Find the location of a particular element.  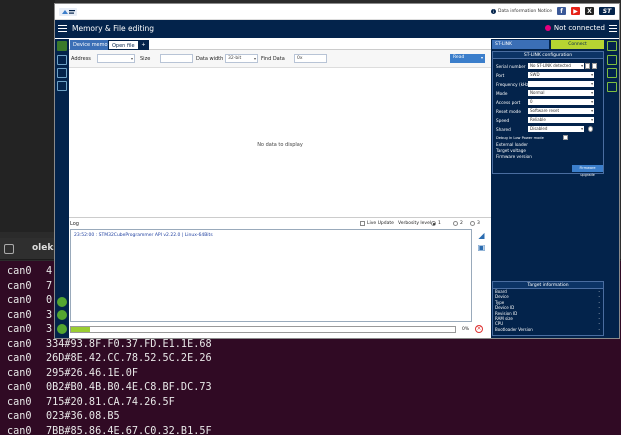

target-info-label: Bootloader Version is located at coordinates (514, 329).